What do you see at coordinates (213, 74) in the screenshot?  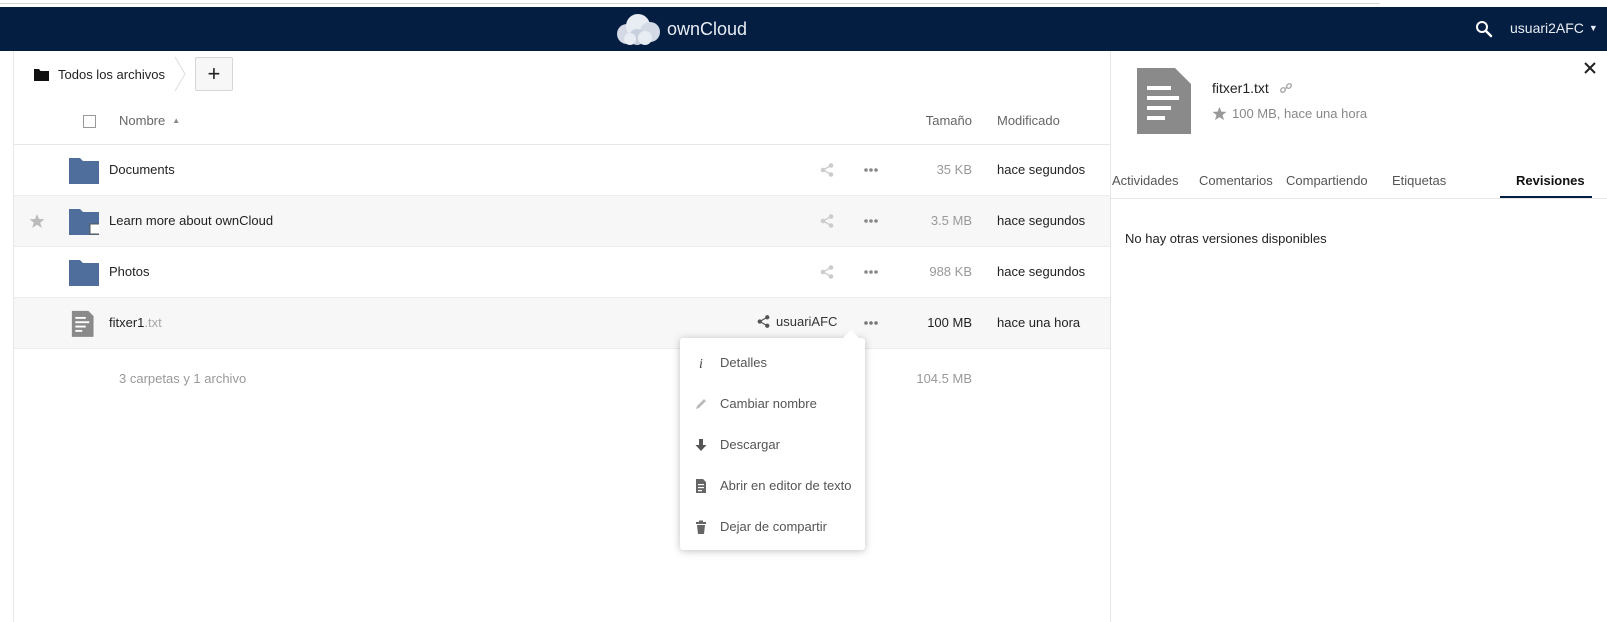 I see `new-file-button: +` at bounding box center [213, 74].